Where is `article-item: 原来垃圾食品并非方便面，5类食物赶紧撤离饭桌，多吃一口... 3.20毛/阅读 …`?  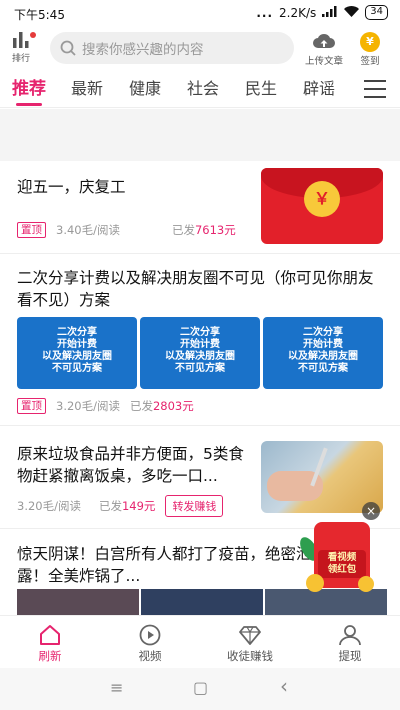
article-item: 原来垃圾食品并非方便面，5类食物赶紧撤离饭桌，多吃一口... 3.20毛/阅读 … is located at coordinates (200, 483).